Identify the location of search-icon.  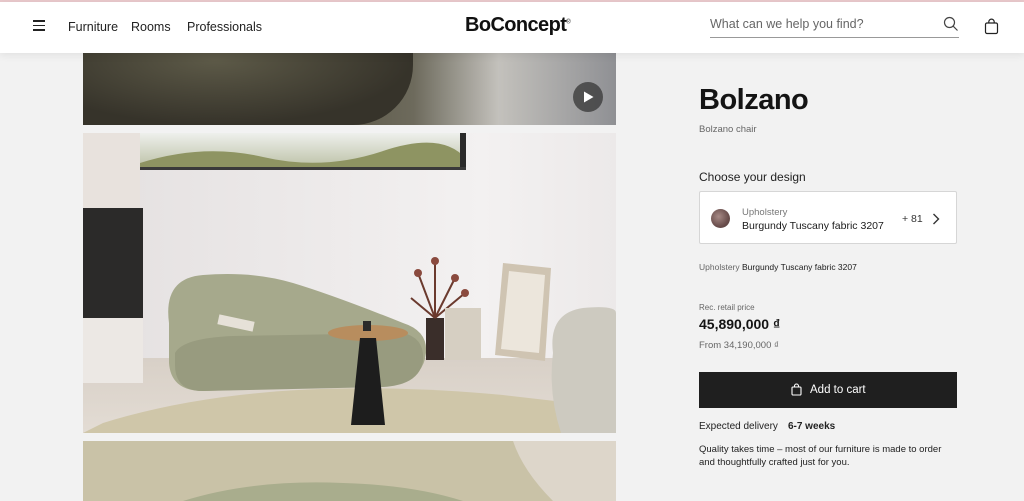
(951, 24).